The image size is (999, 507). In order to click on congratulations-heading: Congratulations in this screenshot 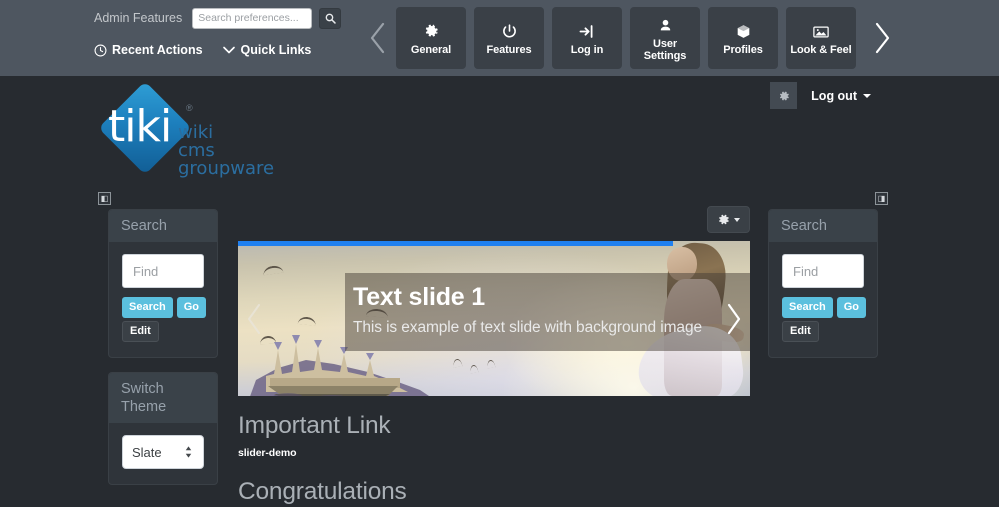, I will do `click(322, 491)`.